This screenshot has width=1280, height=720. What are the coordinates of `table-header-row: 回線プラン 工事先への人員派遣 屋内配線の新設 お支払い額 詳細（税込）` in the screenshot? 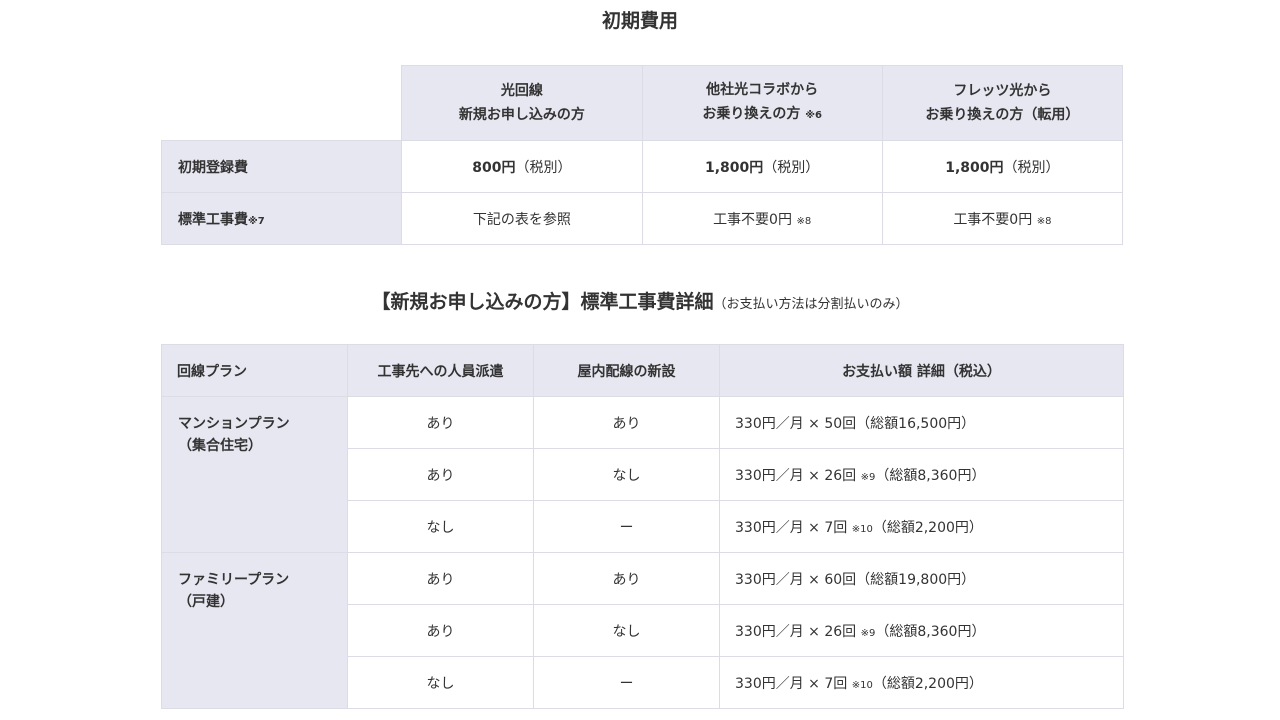 It's located at (642, 370).